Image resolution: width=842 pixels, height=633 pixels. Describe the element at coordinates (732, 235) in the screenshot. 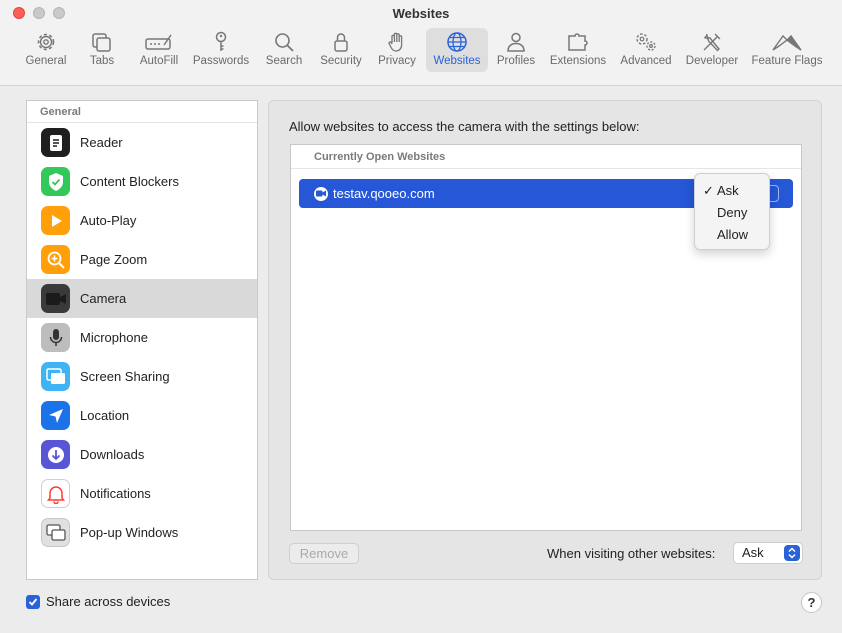

I see `menu-item-allow: Allow` at that location.